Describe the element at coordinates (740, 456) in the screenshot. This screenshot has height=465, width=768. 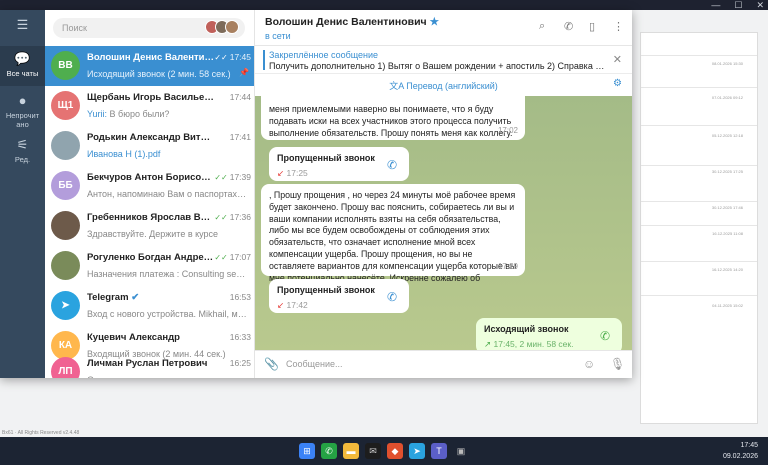
I see `clock-date: 09.02.2026` at that location.